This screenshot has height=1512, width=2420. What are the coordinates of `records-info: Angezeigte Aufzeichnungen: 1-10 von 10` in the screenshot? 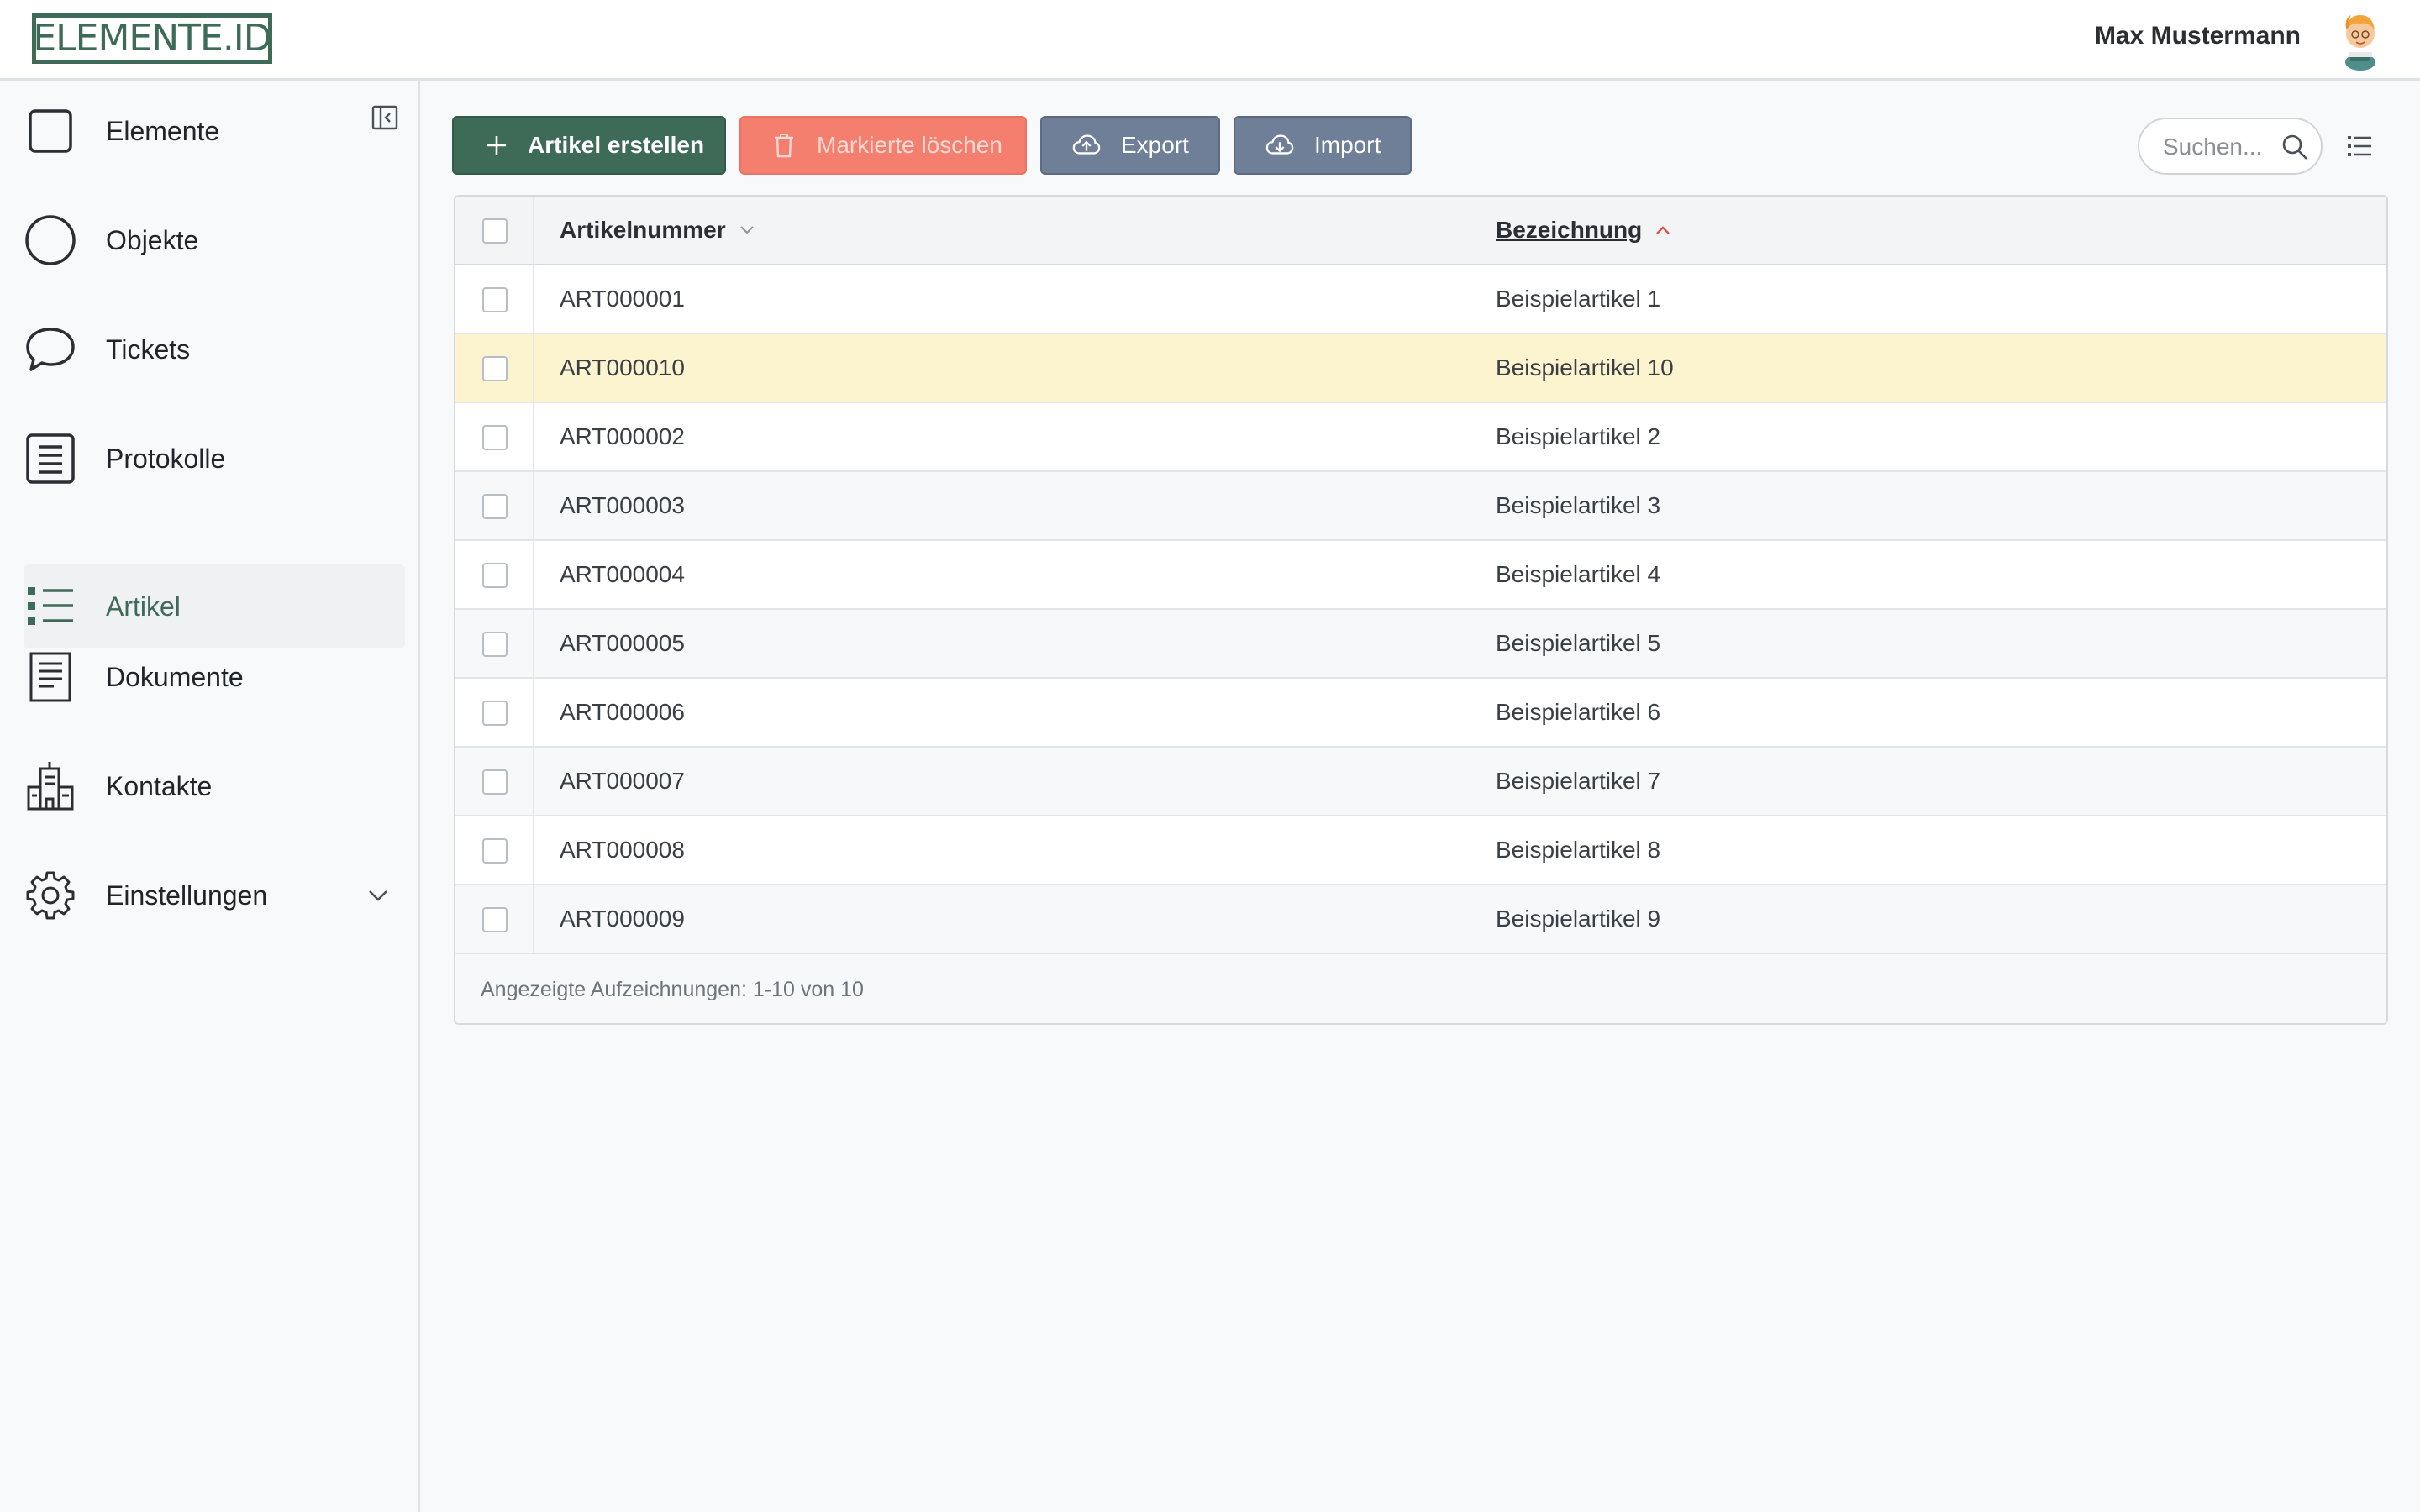 It's located at (673, 989).